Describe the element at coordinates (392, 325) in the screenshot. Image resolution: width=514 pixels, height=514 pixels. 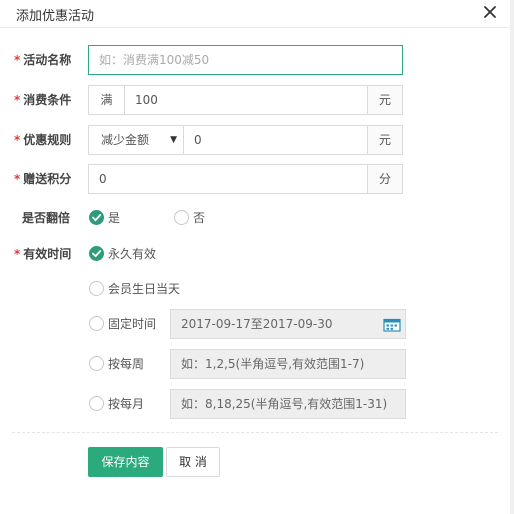
I see `calendar-icon` at that location.